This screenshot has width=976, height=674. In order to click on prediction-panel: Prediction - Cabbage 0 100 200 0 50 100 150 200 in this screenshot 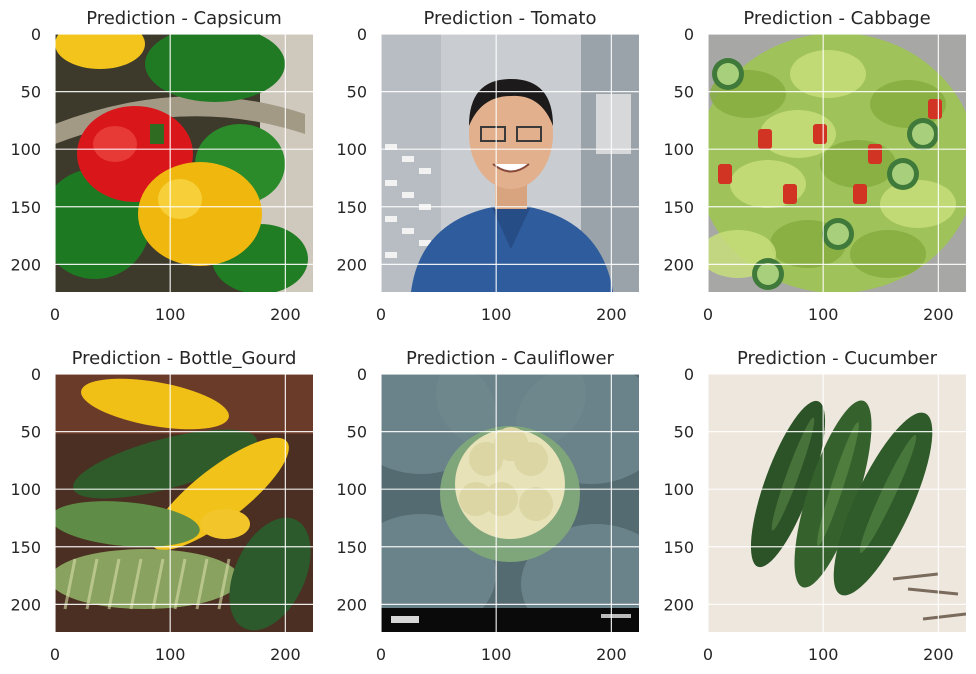, I will do `click(814, 166)`.